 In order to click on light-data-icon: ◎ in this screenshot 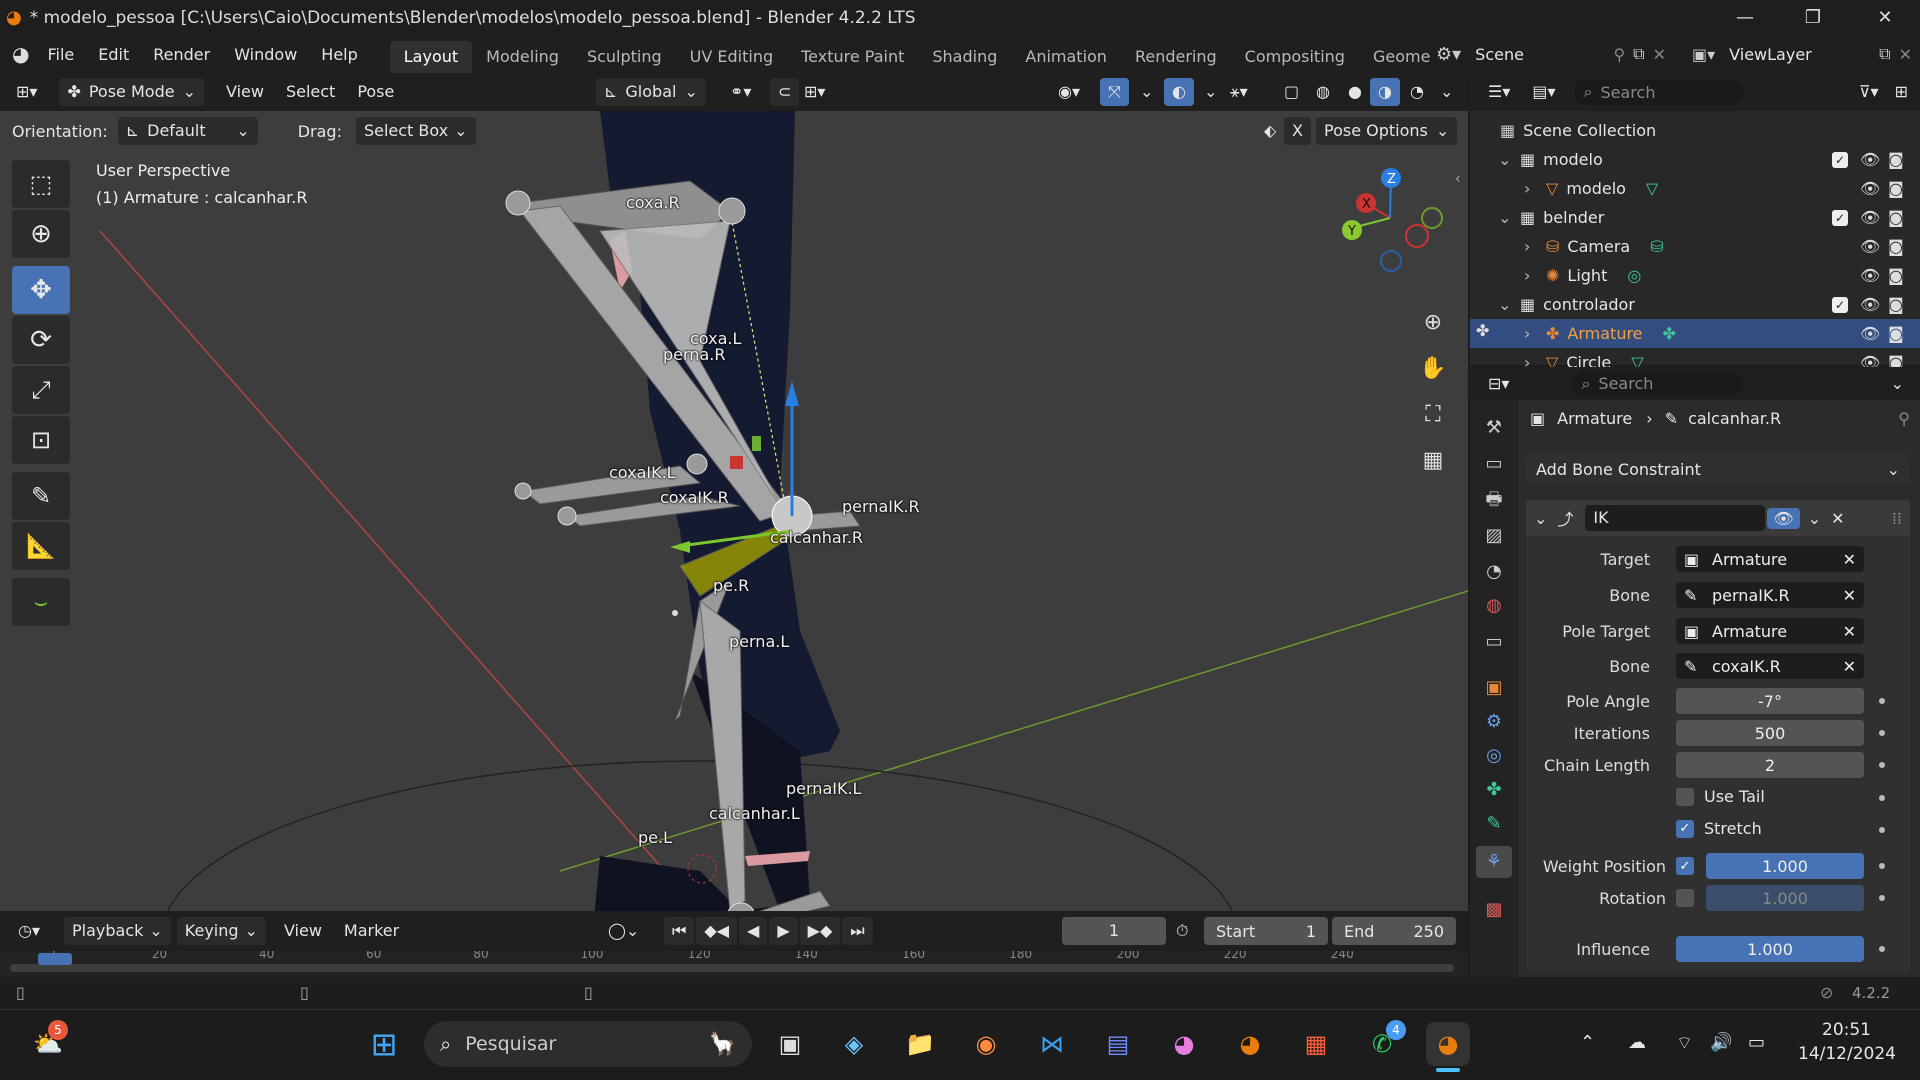, I will do `click(1634, 275)`.